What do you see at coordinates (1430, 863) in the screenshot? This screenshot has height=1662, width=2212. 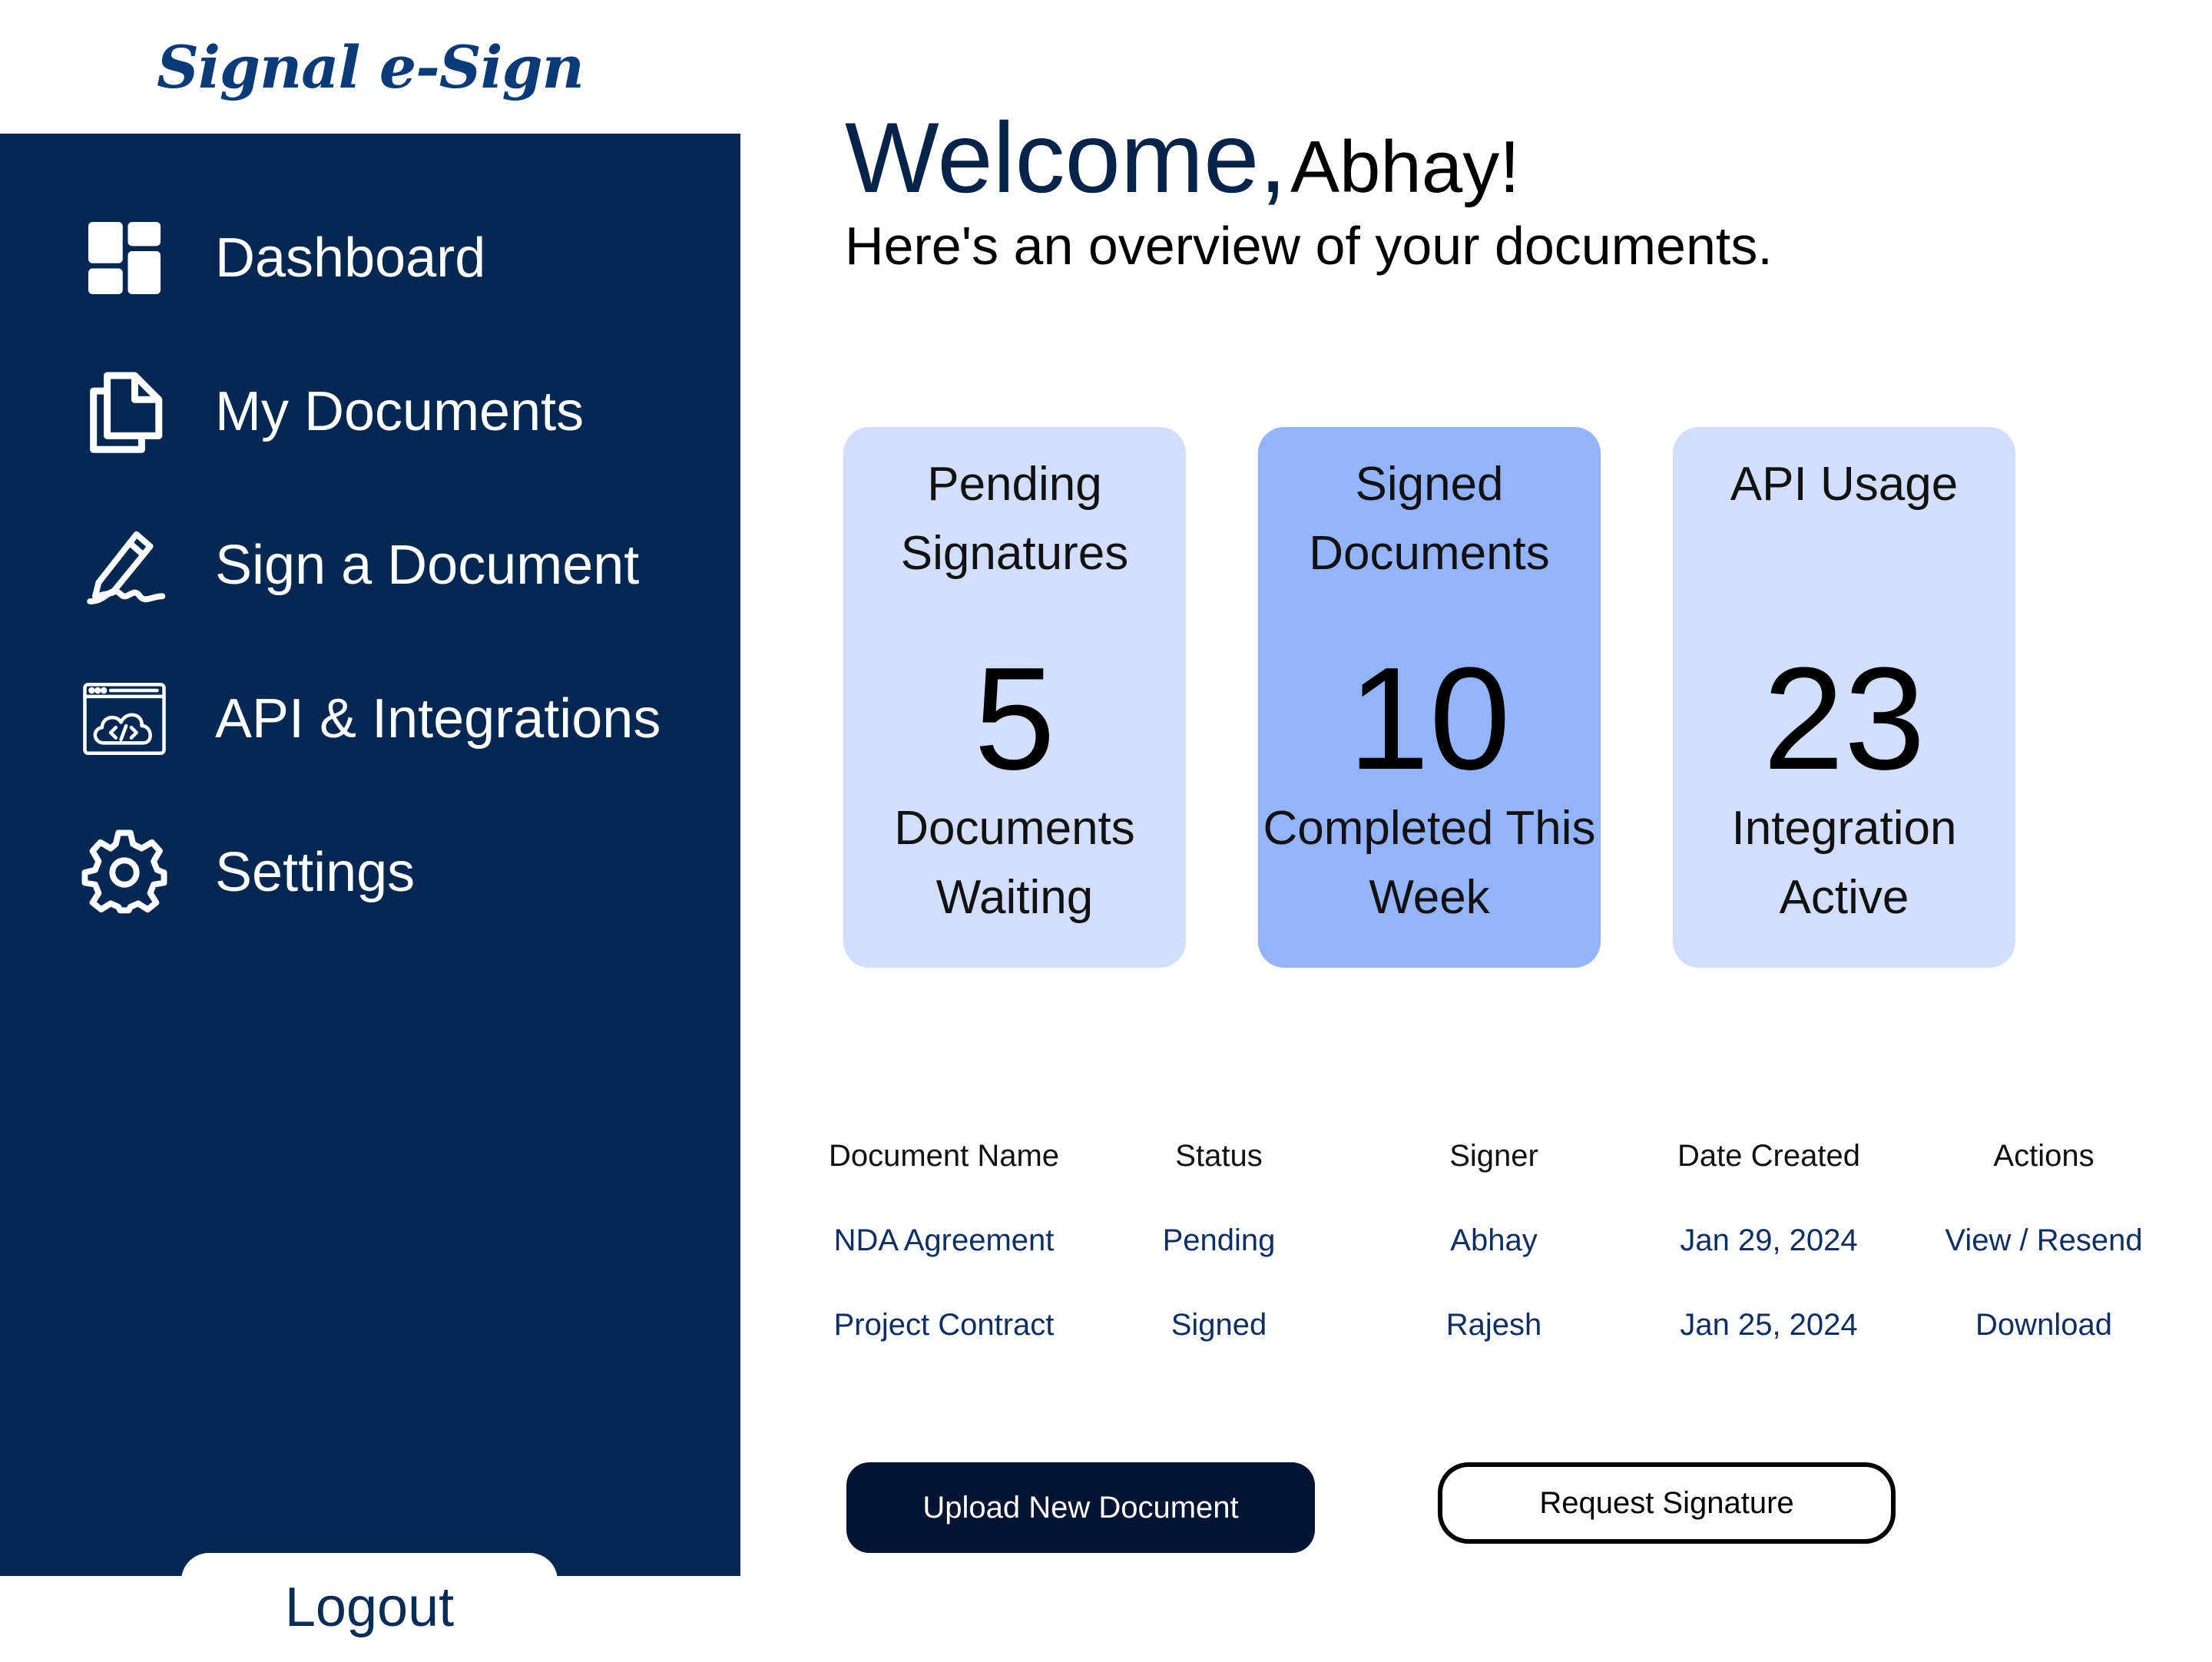 I see `card-description: Completed This Week` at bounding box center [1430, 863].